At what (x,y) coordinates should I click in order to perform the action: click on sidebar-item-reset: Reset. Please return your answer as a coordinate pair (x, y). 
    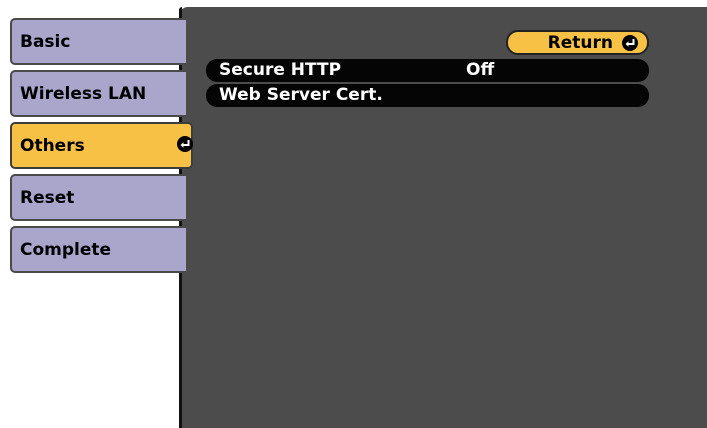
    Looking at the image, I should click on (100, 197).